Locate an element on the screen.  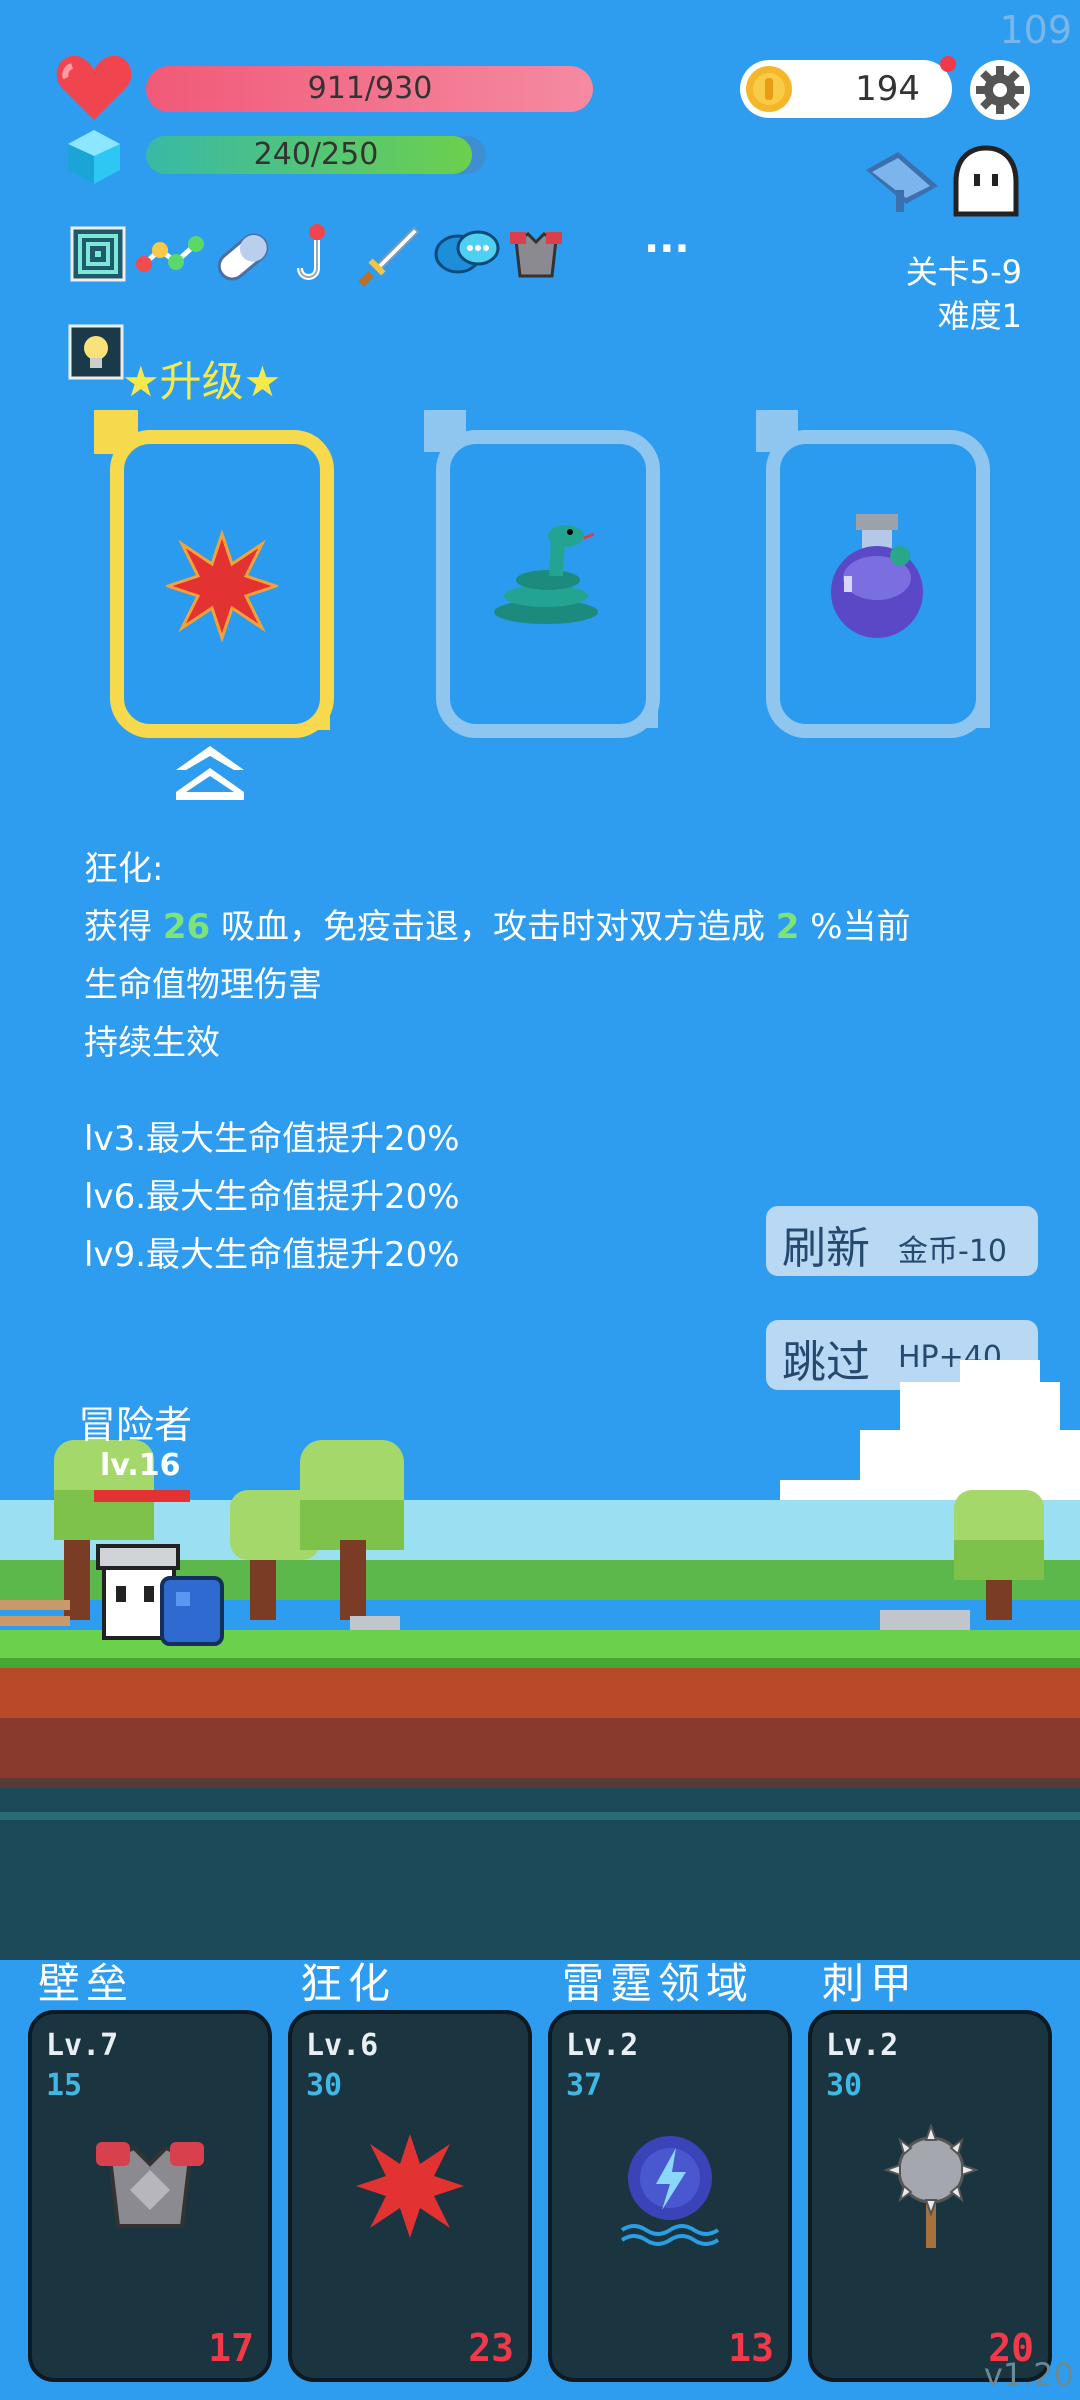
stage-label: 关卡5-9 is located at coordinates (963, 272).